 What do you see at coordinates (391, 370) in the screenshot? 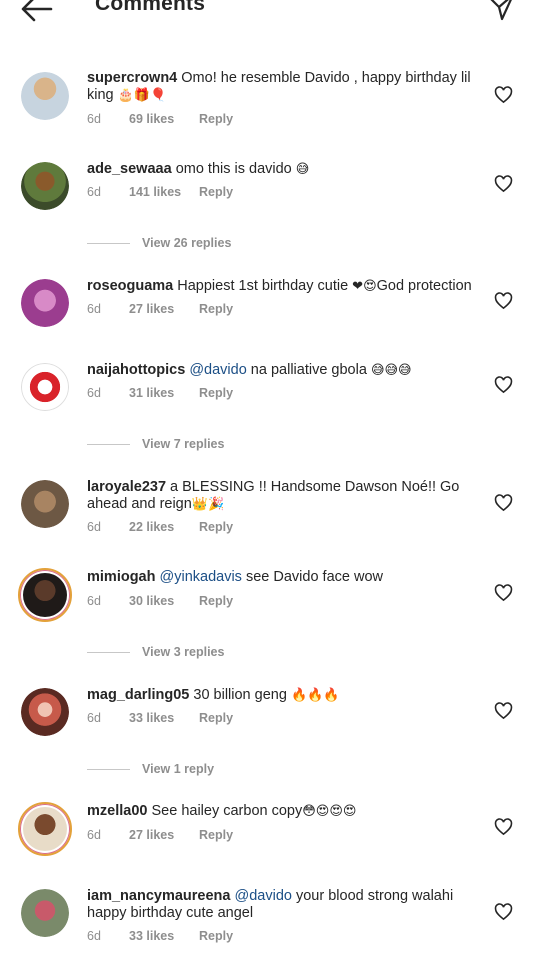
I see `comment-emoji: 😅😅😅` at bounding box center [391, 370].